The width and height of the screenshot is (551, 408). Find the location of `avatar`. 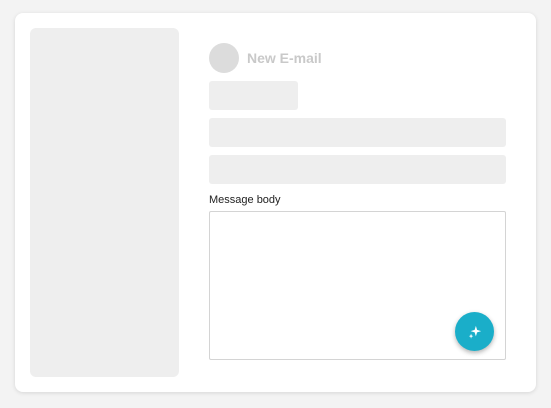

avatar is located at coordinates (224, 58).